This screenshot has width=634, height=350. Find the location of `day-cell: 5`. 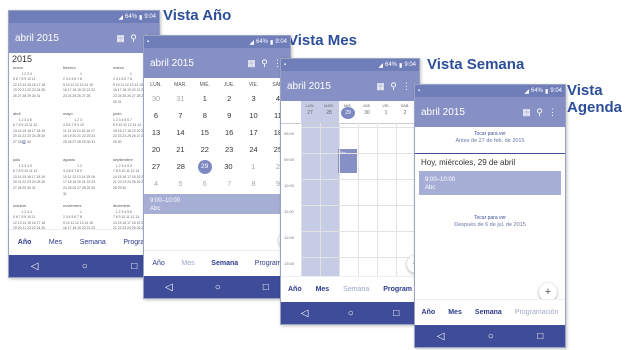

day-cell: 5 is located at coordinates (180, 183).